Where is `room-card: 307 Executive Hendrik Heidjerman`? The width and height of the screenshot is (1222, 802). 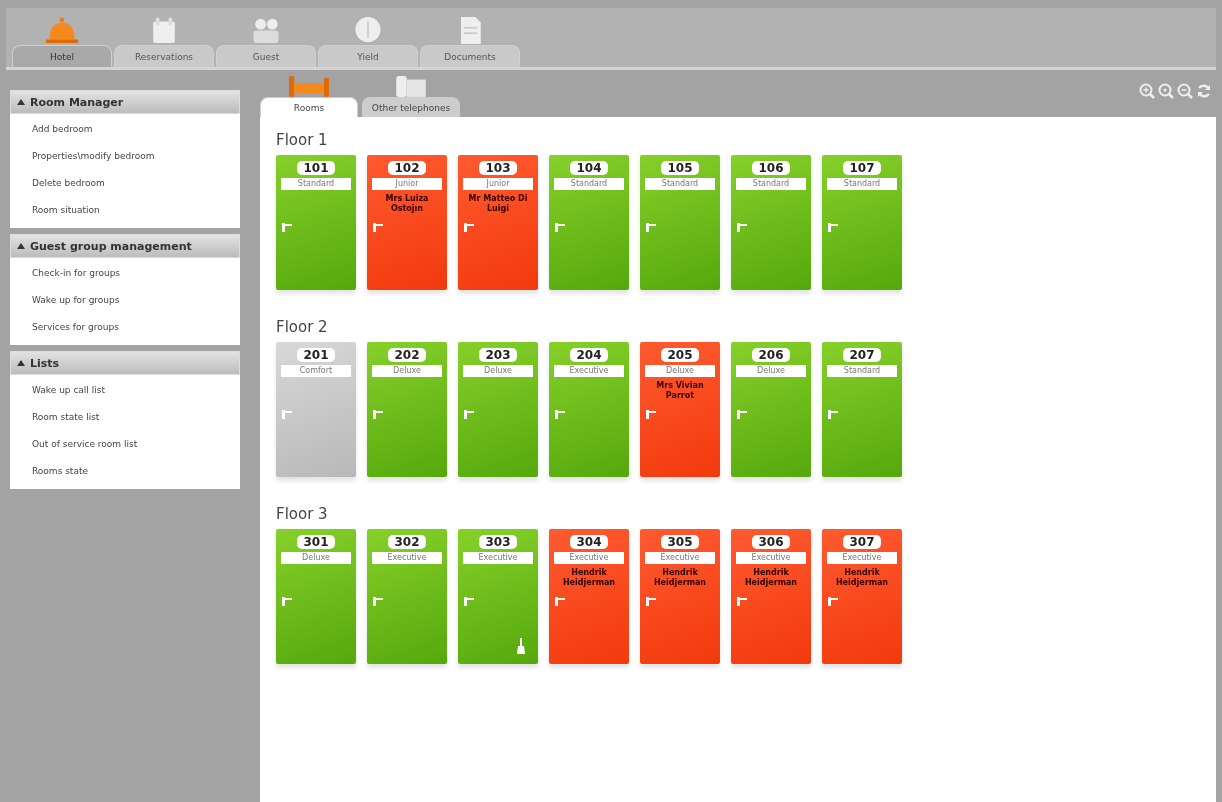 room-card: 307 Executive Hendrik Heidjerman is located at coordinates (862, 596).